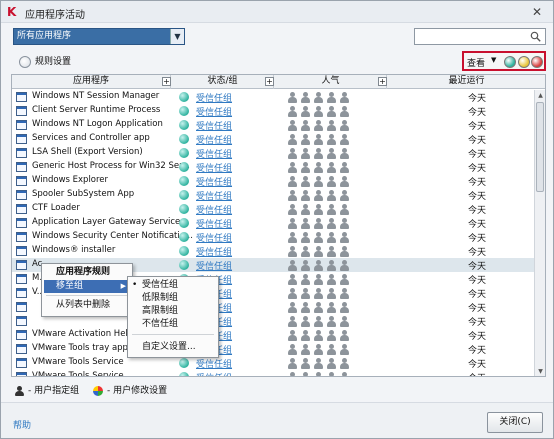 This screenshot has width=554, height=439. I want to click on column-header-last-run: 最近运行, so click(466, 82).